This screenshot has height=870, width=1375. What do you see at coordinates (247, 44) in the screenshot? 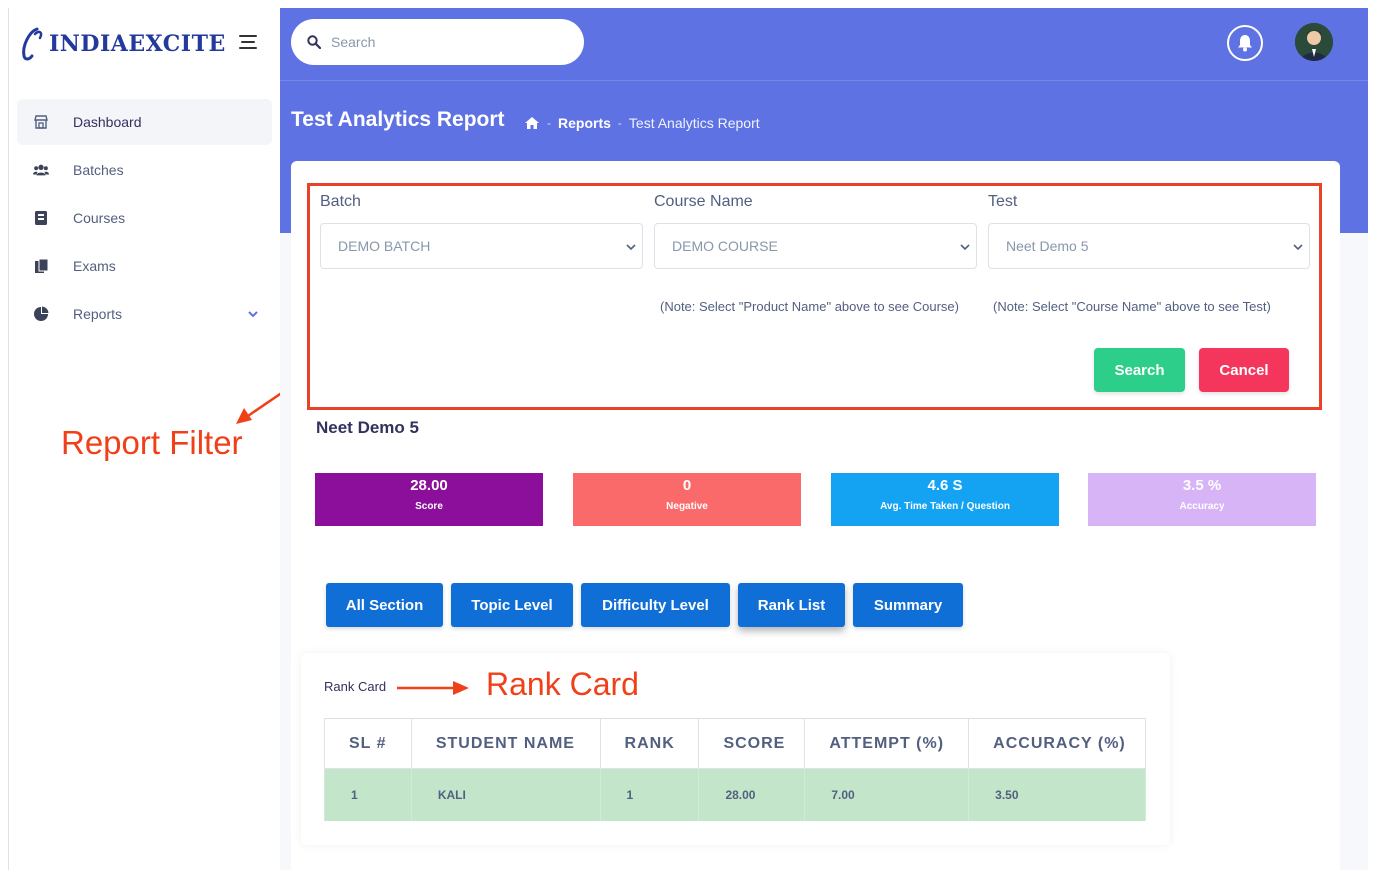
I see `menu-toggle-icon` at bounding box center [247, 44].